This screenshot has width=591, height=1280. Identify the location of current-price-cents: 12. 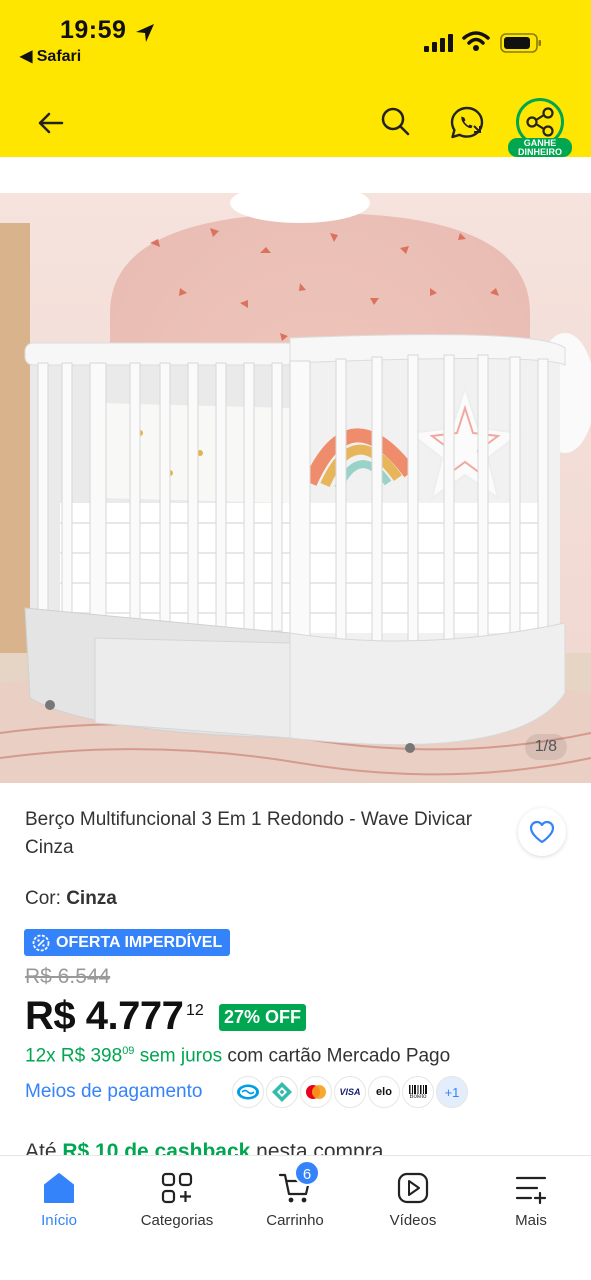
(195, 1010).